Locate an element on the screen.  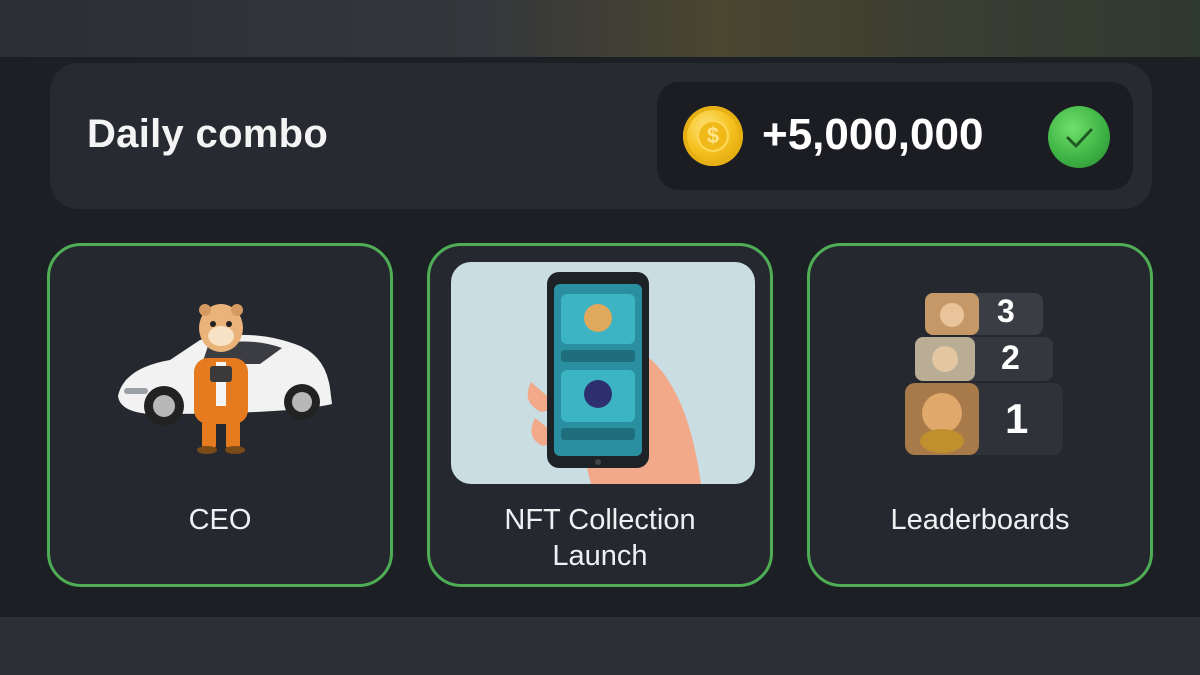
combo-card-ceo: CEO is located at coordinates (220, 415).